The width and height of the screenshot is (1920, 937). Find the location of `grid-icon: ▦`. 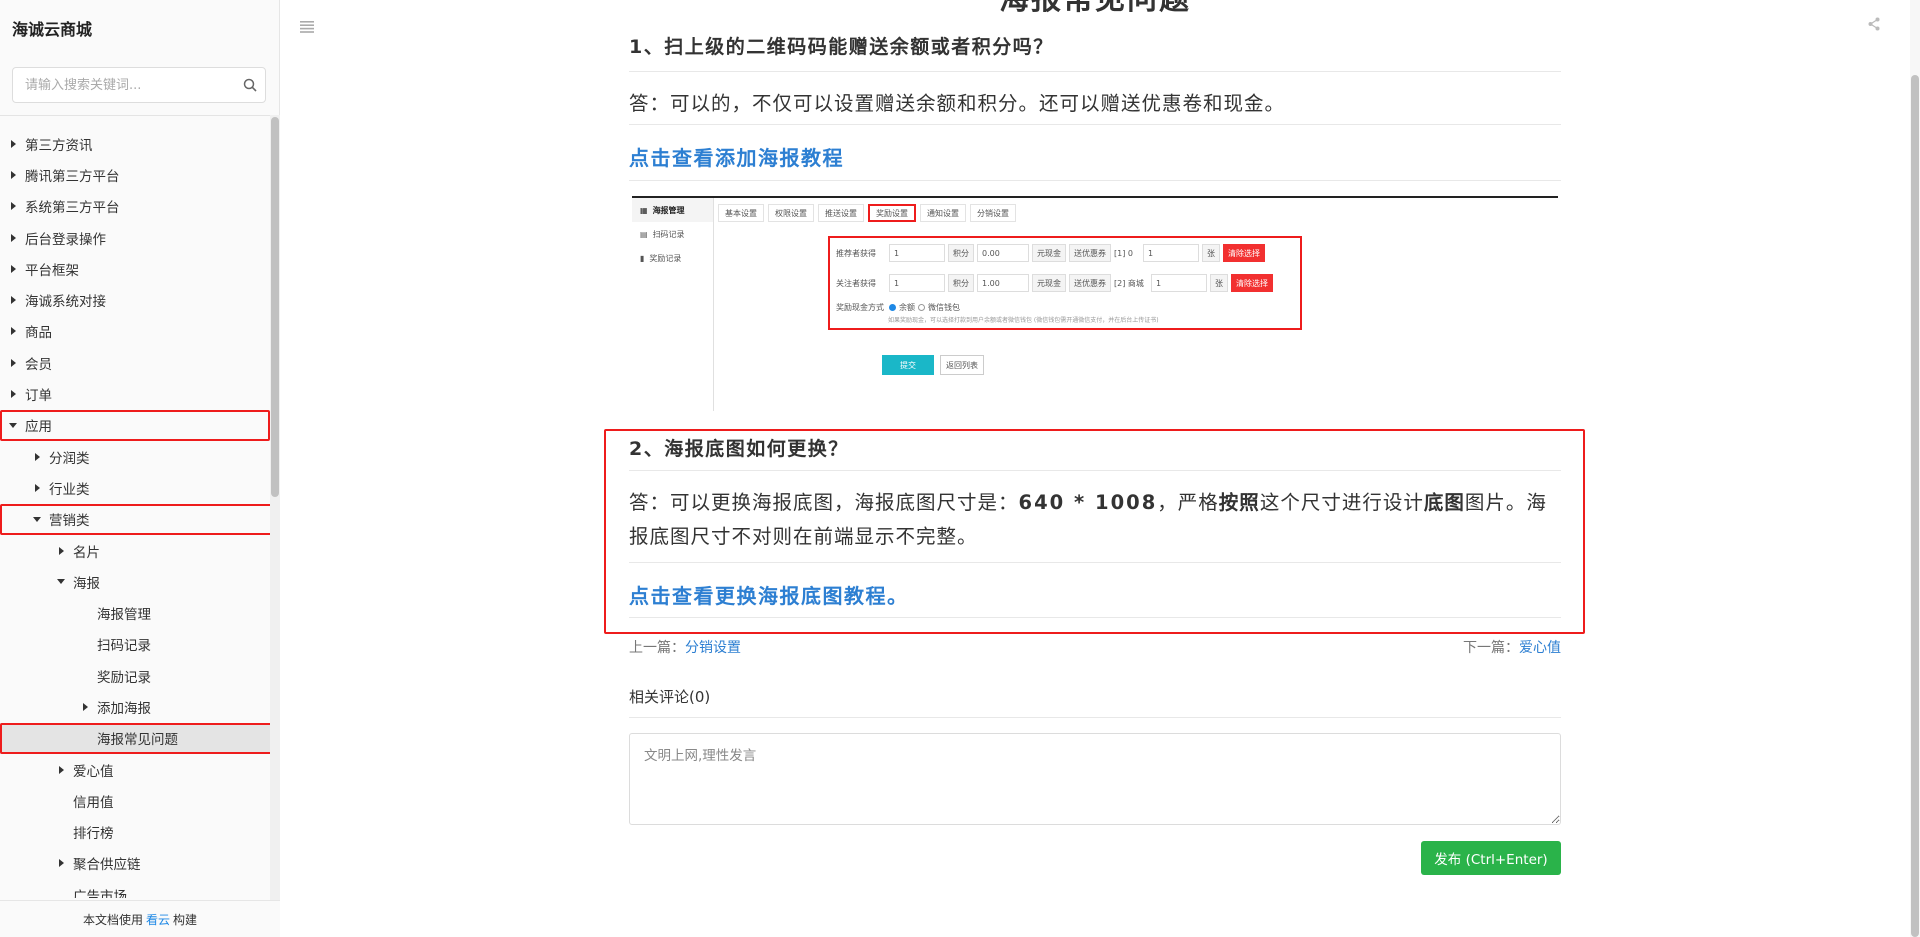

grid-icon: ▦ is located at coordinates (644, 210).